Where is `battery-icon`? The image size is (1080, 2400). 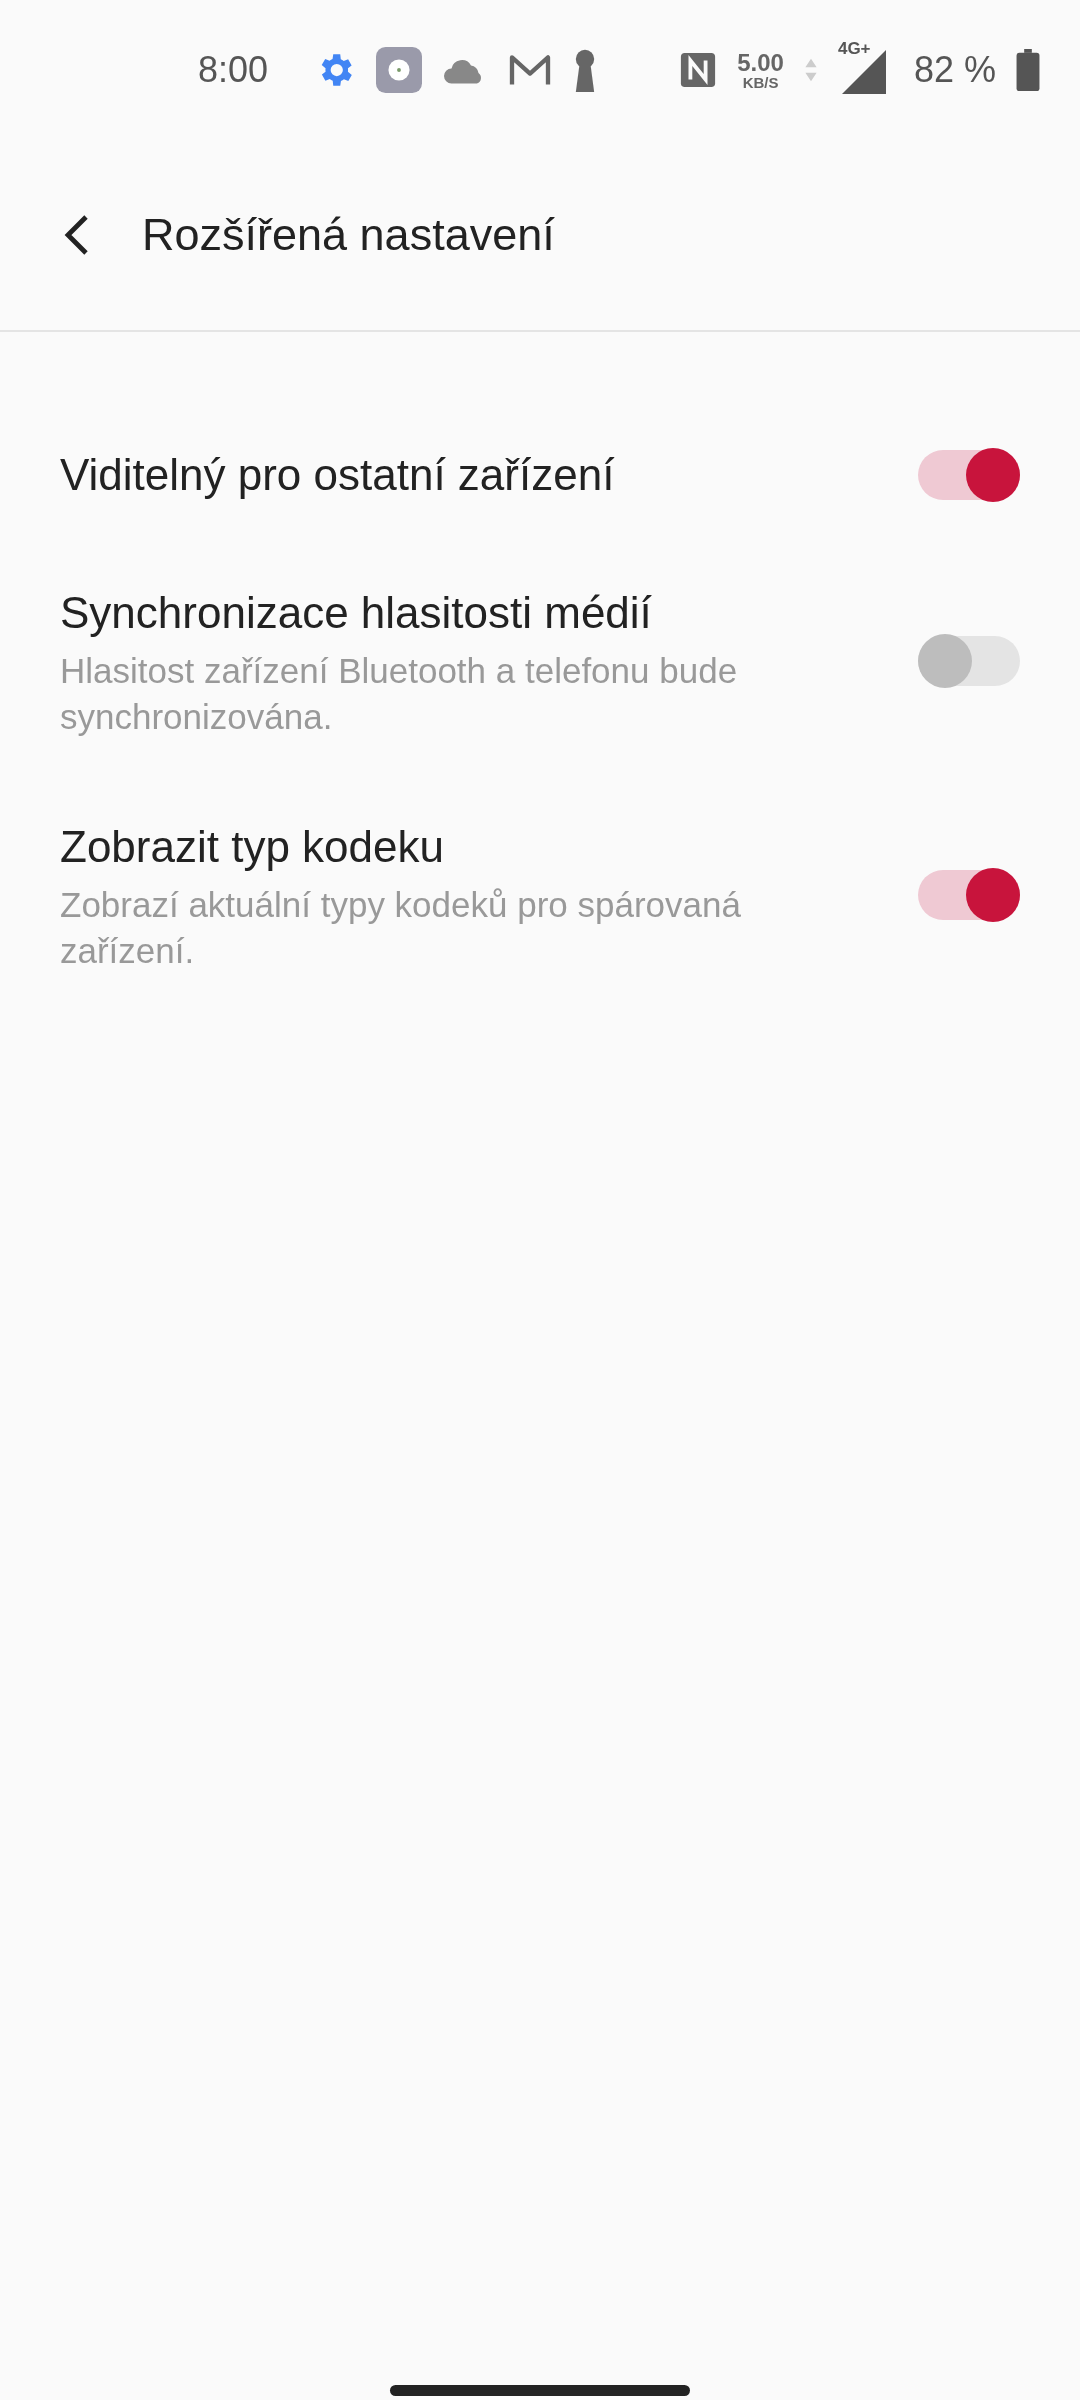 battery-icon is located at coordinates (1028, 70).